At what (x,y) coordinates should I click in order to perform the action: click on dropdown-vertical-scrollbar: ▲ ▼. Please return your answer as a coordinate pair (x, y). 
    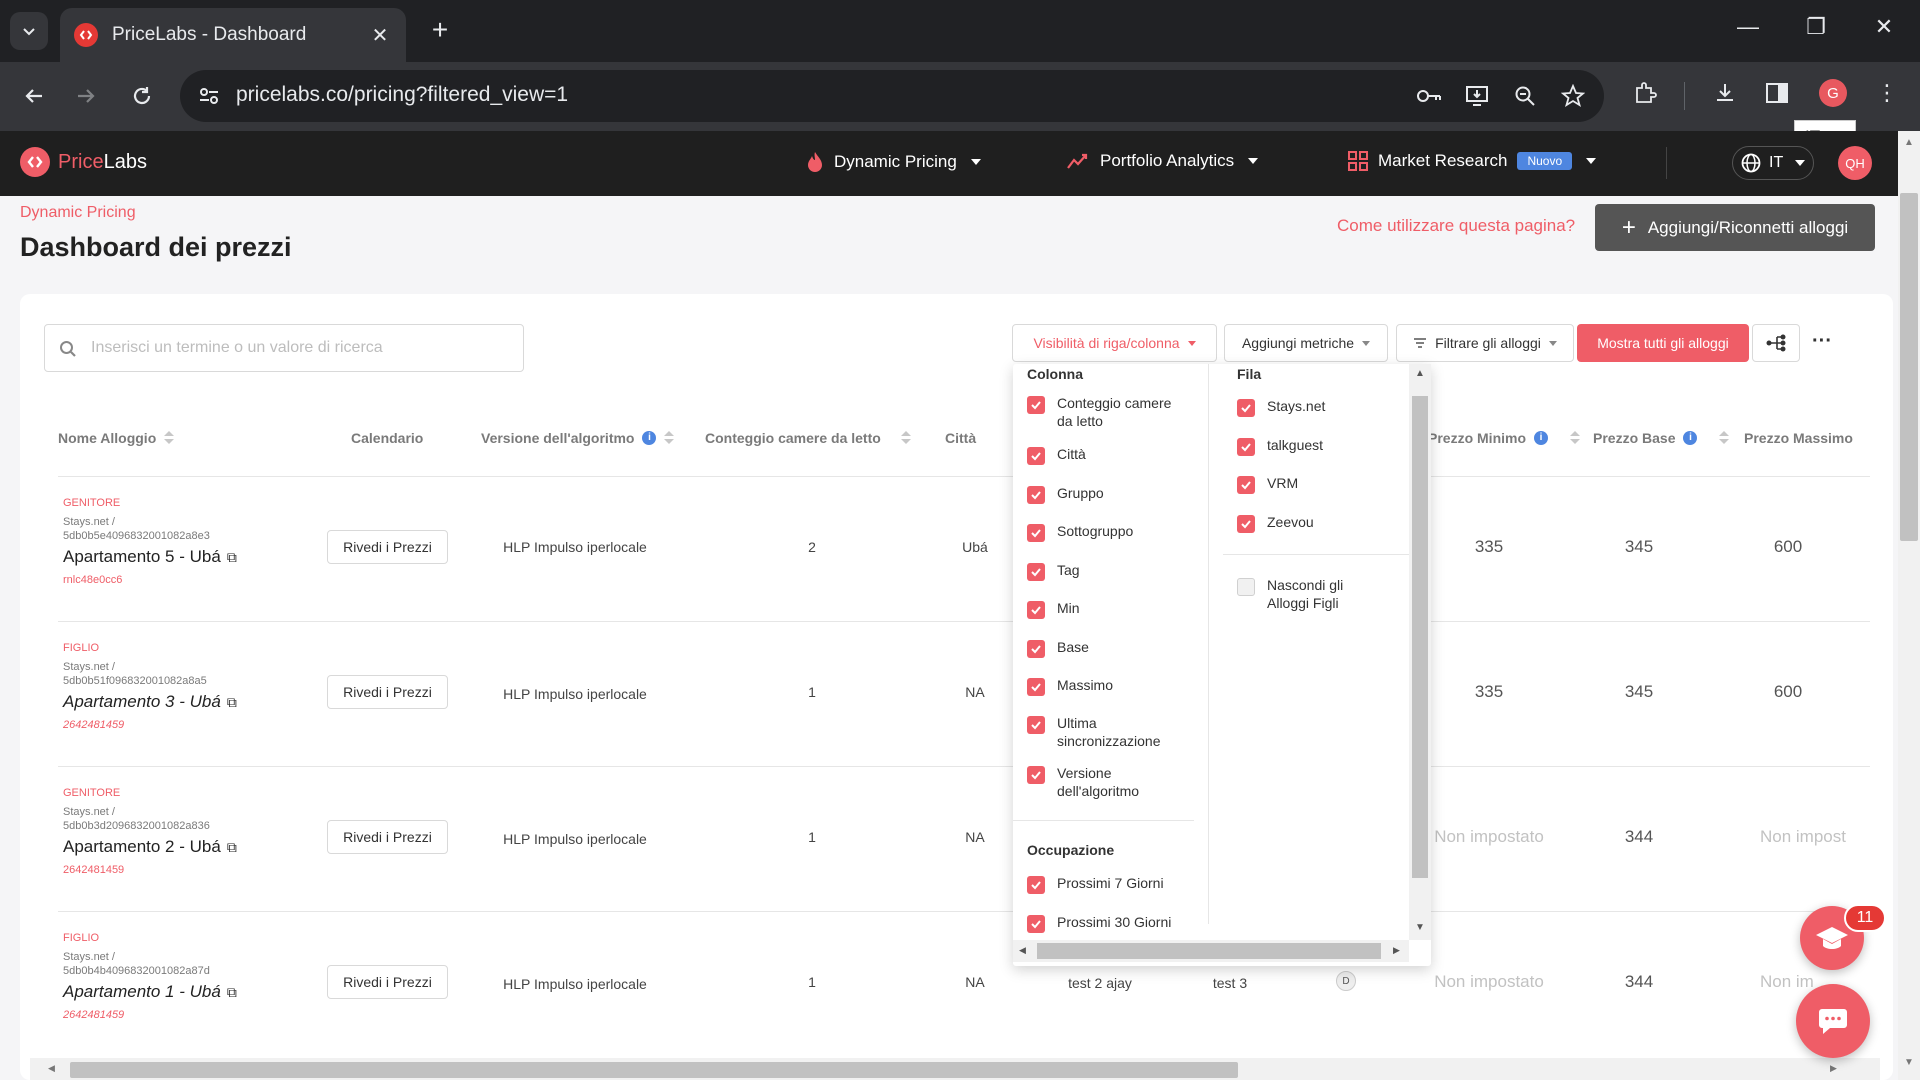
    Looking at the image, I should click on (1420, 652).